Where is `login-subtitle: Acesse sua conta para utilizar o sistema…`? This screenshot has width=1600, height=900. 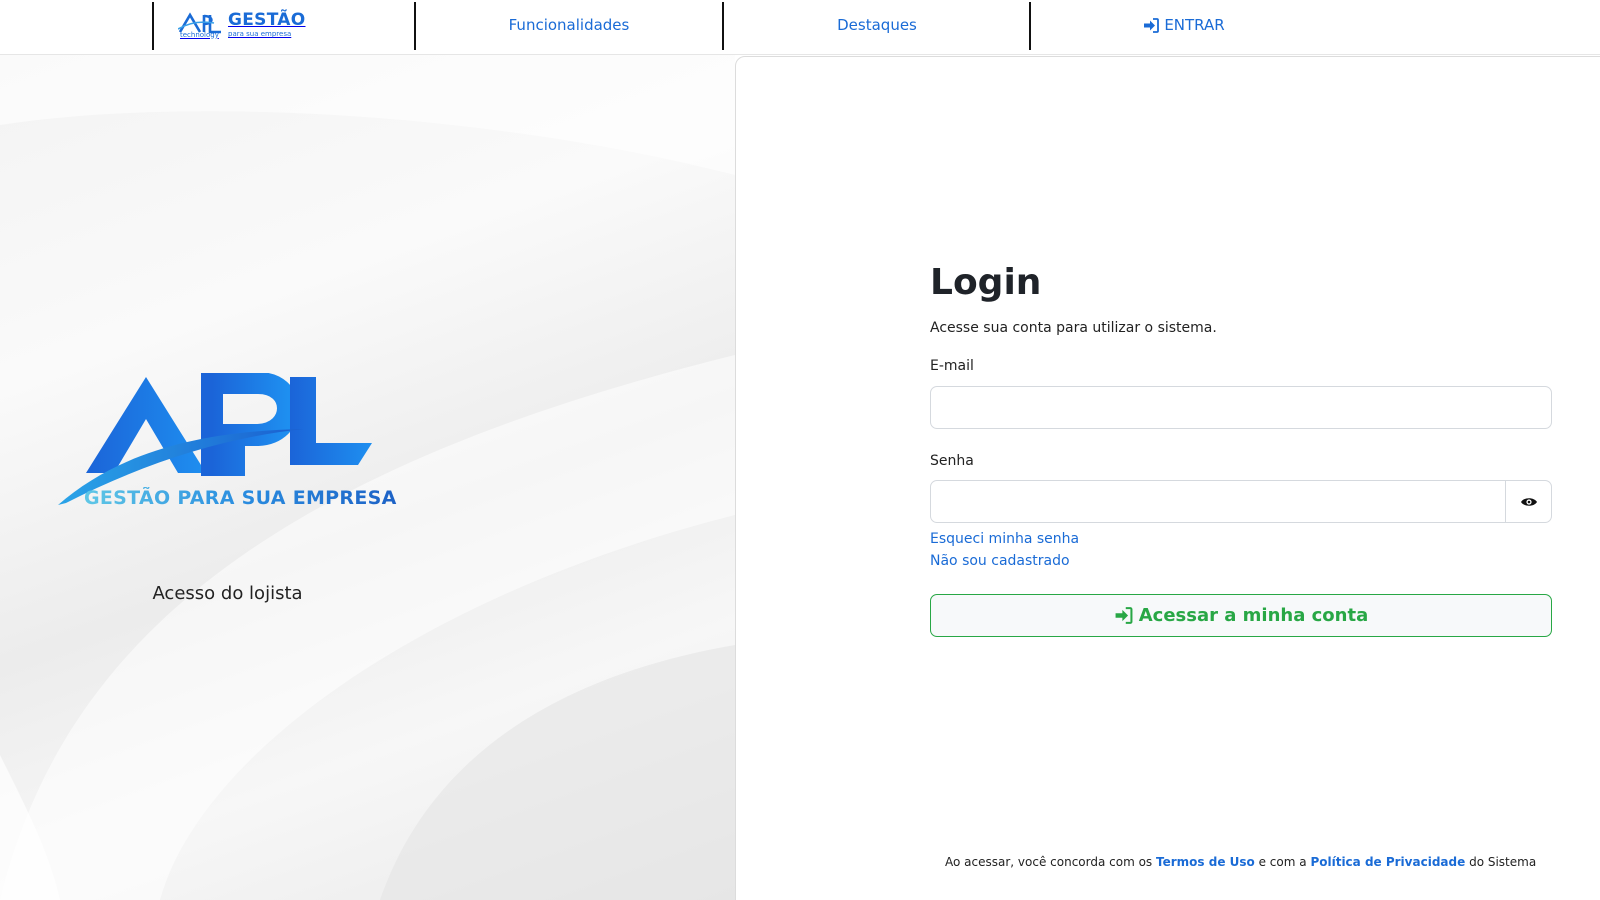
login-subtitle: Acesse sua conta para utilizar o sistema… is located at coordinates (1073, 328).